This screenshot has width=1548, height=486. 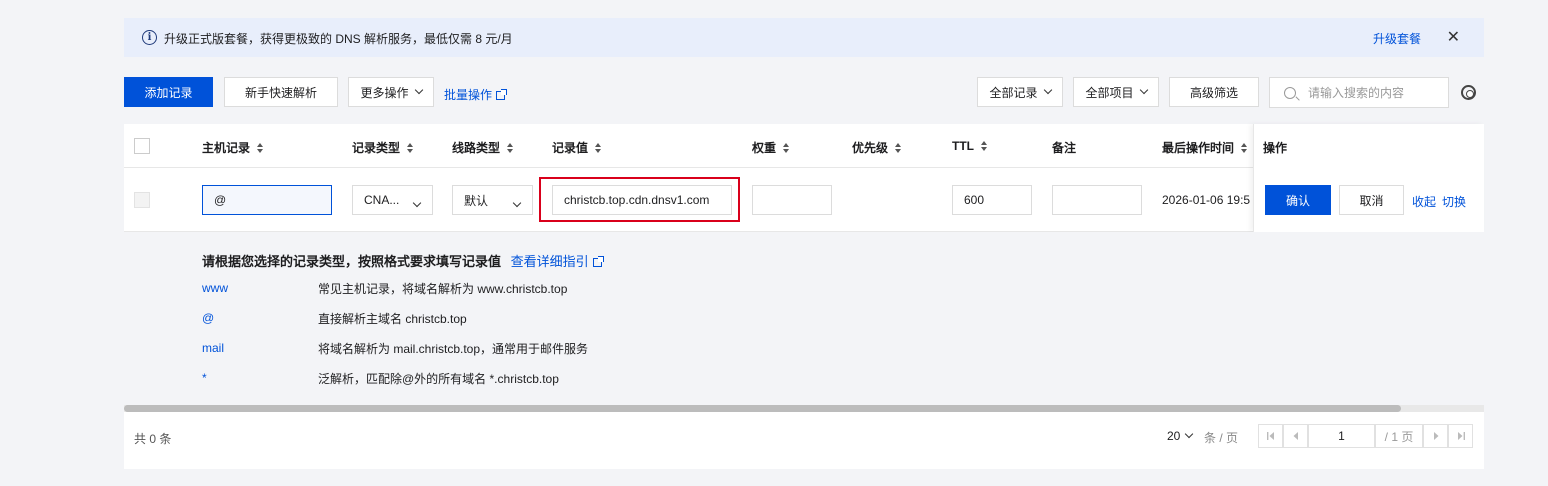 I want to click on prev-page-button, so click(x=1295, y=436).